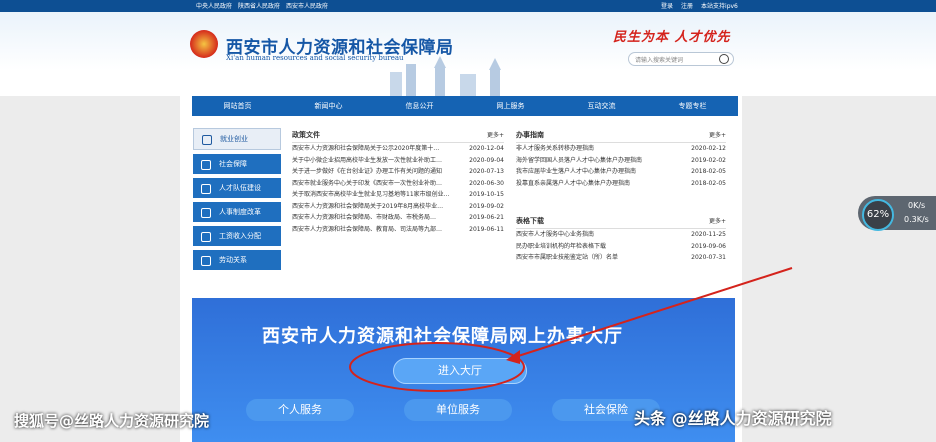 Image resolution: width=936 pixels, height=442 pixels. Describe the element at coordinates (112, 421) in the screenshot. I see `watermark-left: 搜狐号@丝路人力资源研究院` at that location.